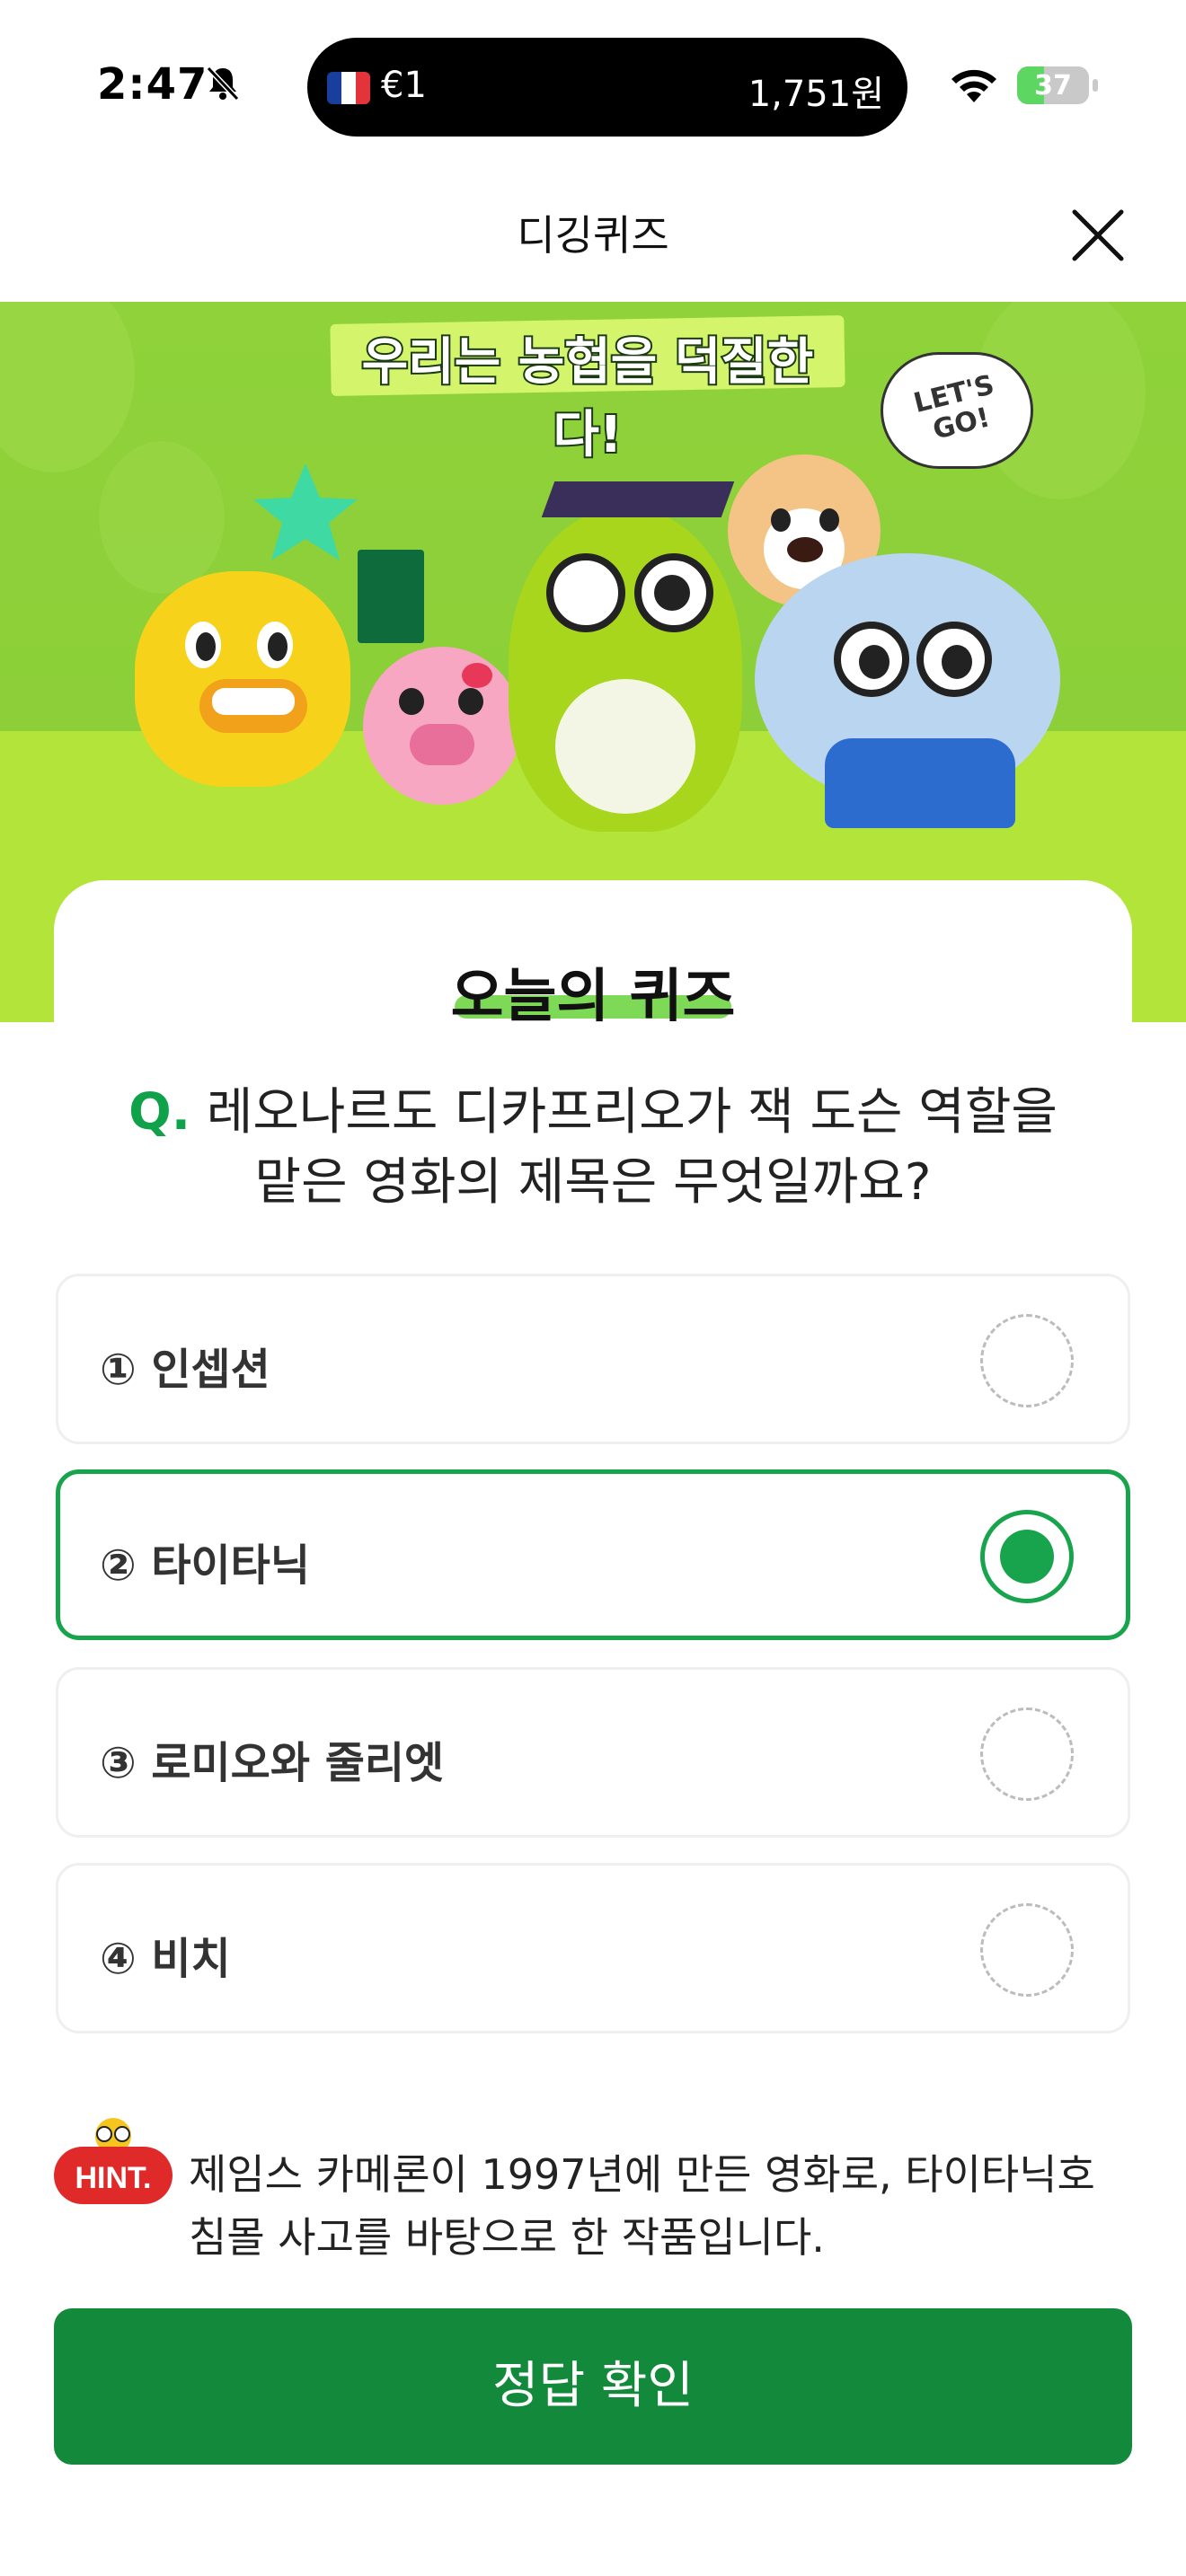 The height and width of the screenshot is (2576, 1186). Describe the element at coordinates (632, 1147) in the screenshot. I see `question-body: 레오나르도 디카프리오가 잭 도슨 역할을 맡은 영화의 제목은 무엇일까요?` at that location.